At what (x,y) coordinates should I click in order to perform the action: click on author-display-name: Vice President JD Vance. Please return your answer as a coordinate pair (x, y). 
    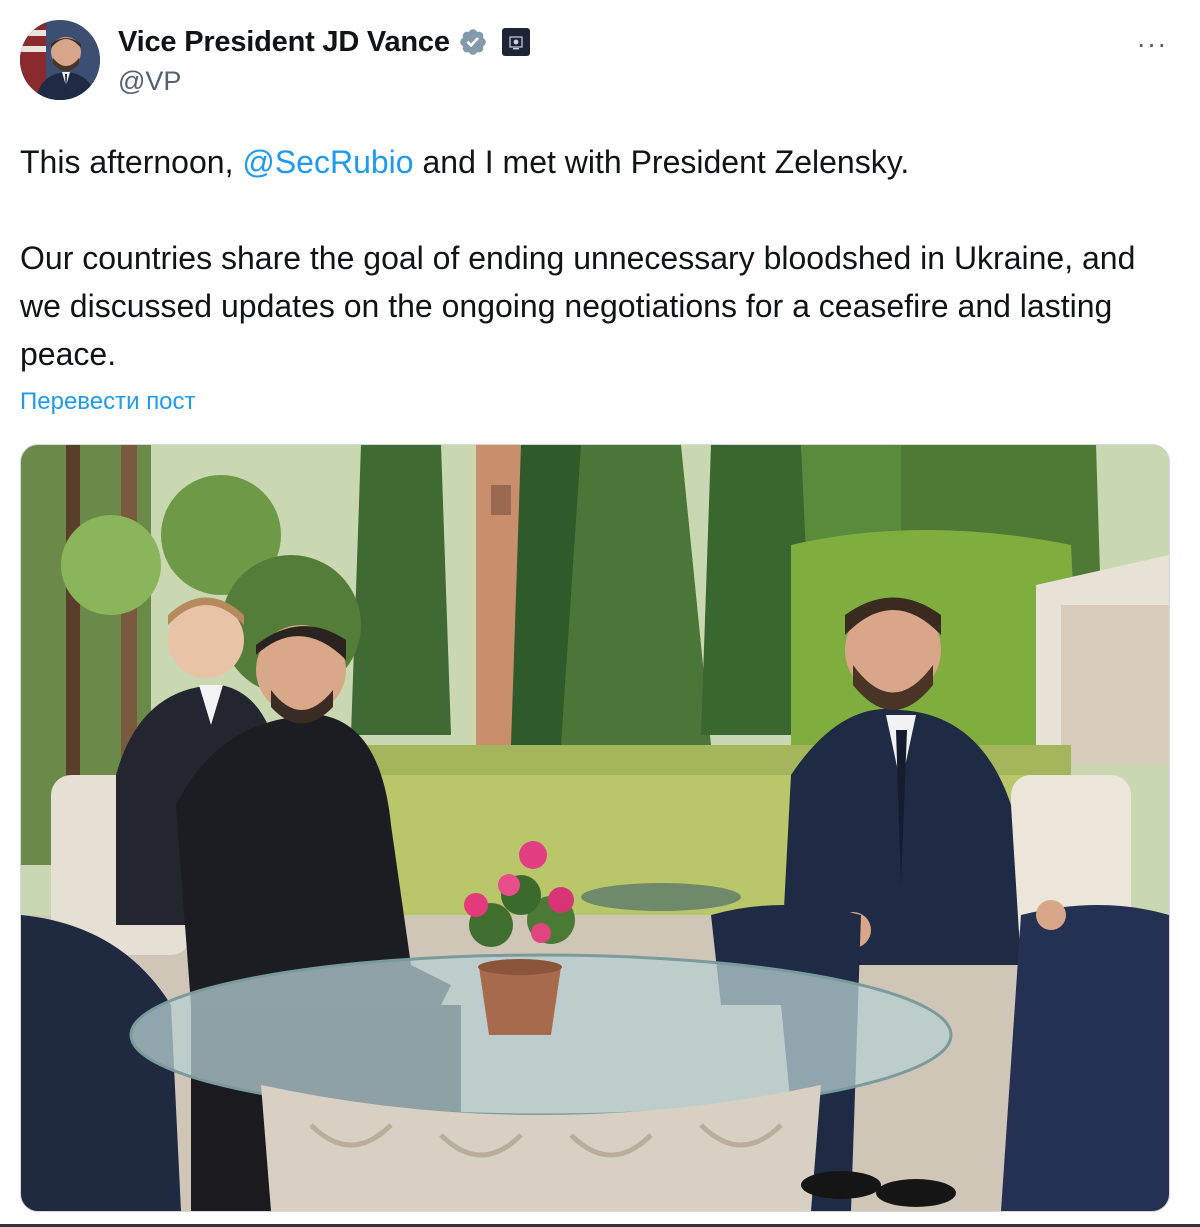
    Looking at the image, I should click on (284, 42).